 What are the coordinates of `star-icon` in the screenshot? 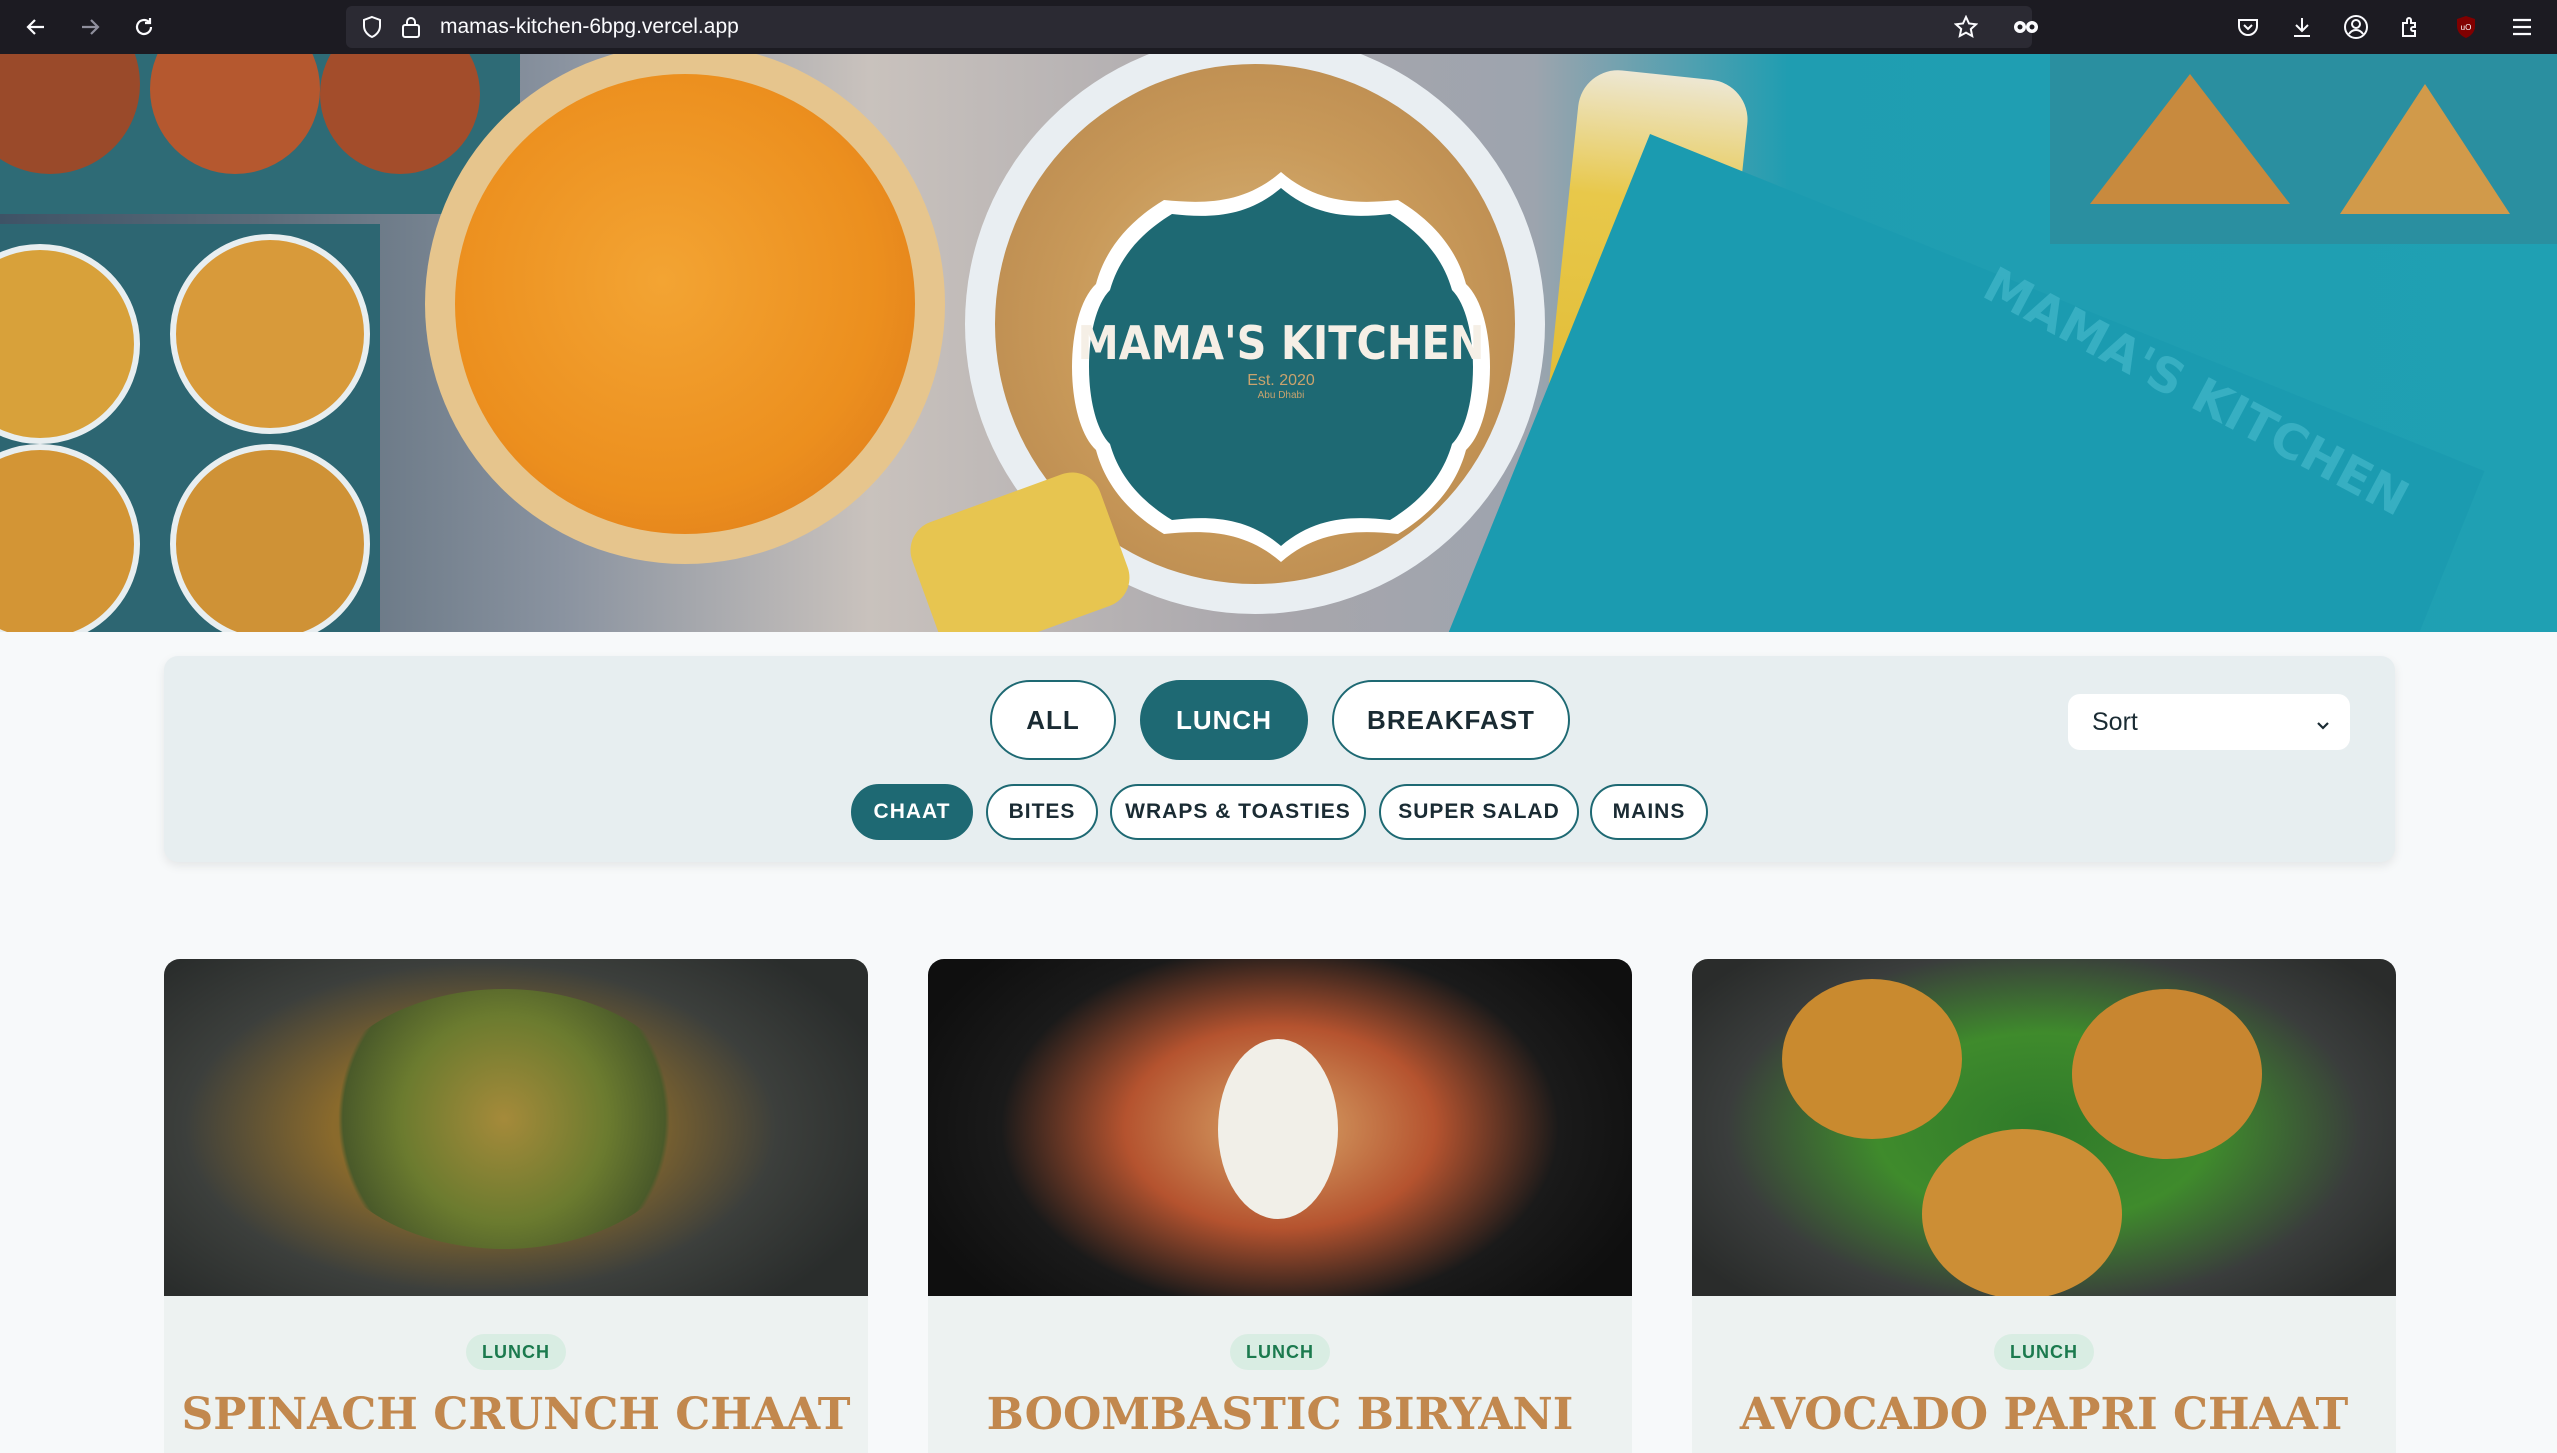 It's located at (1966, 29).